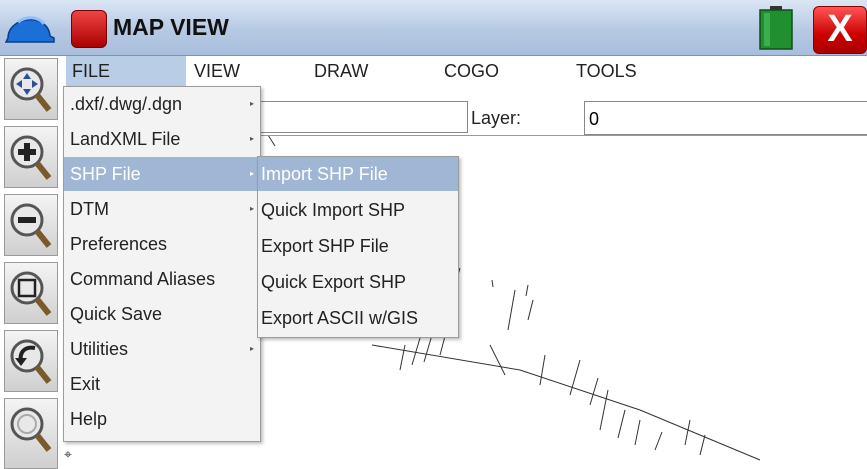 The width and height of the screenshot is (867, 469). What do you see at coordinates (358, 210) in the screenshot?
I see `shp-menu-item-quick-import: Quick Import SHP` at bounding box center [358, 210].